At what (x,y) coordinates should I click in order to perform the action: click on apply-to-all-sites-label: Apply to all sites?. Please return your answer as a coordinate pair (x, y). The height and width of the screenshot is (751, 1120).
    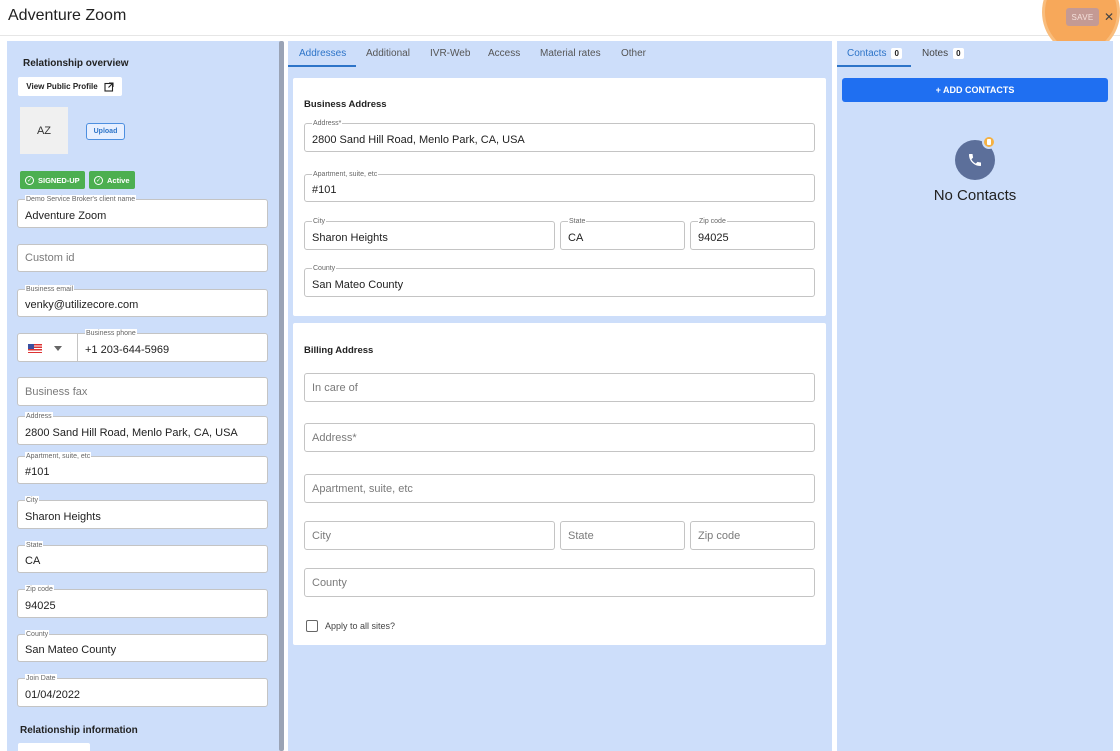
    Looking at the image, I should click on (360, 626).